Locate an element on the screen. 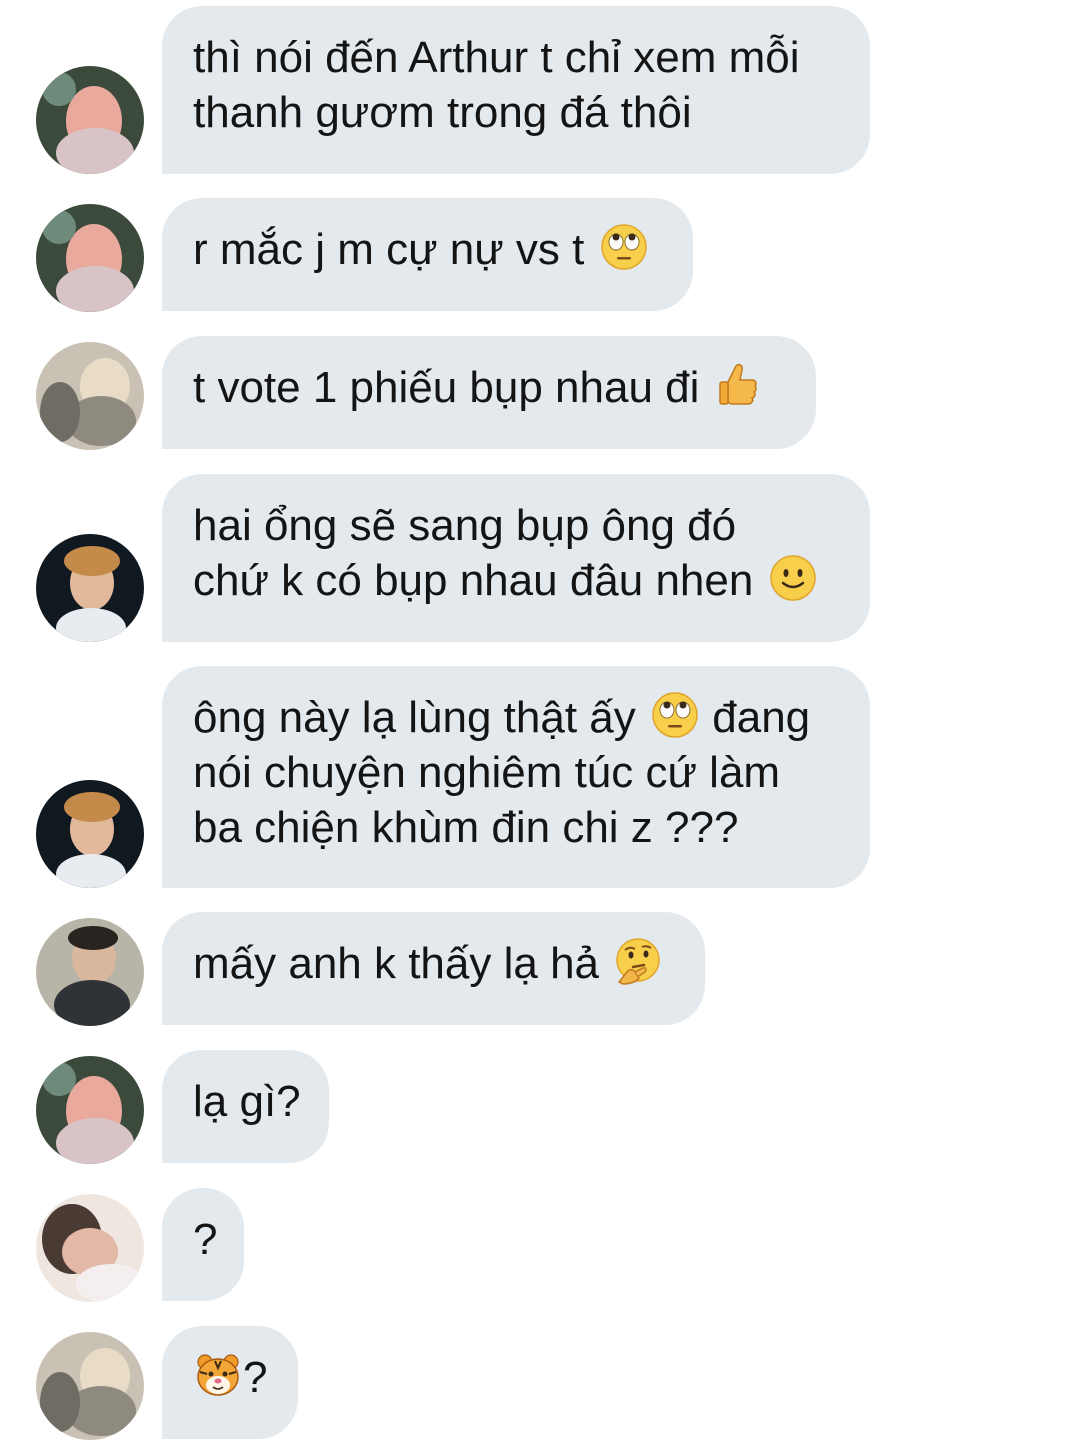 The width and height of the screenshot is (1080, 1456). message-text: t vote 1 phiếu bụp nhau đi is located at coordinates (446, 387).